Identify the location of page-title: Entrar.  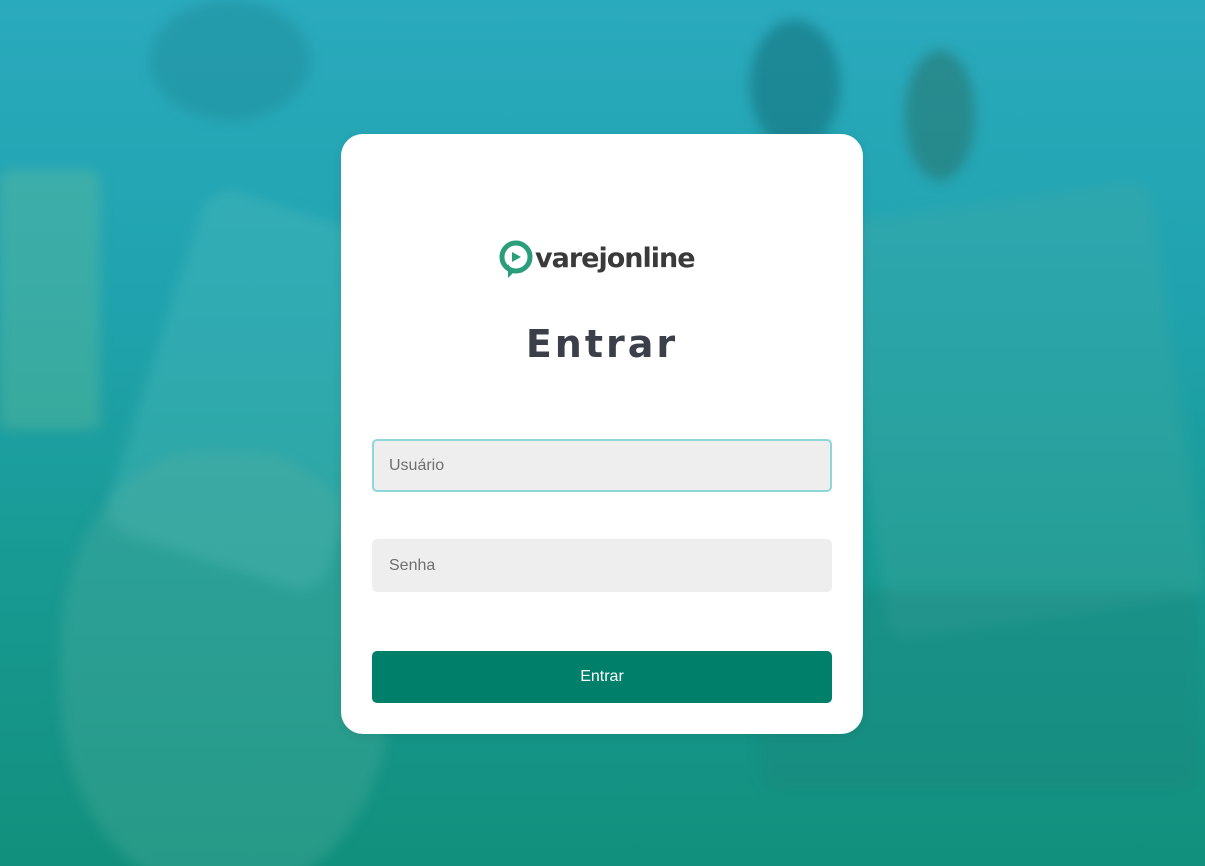
(602, 344).